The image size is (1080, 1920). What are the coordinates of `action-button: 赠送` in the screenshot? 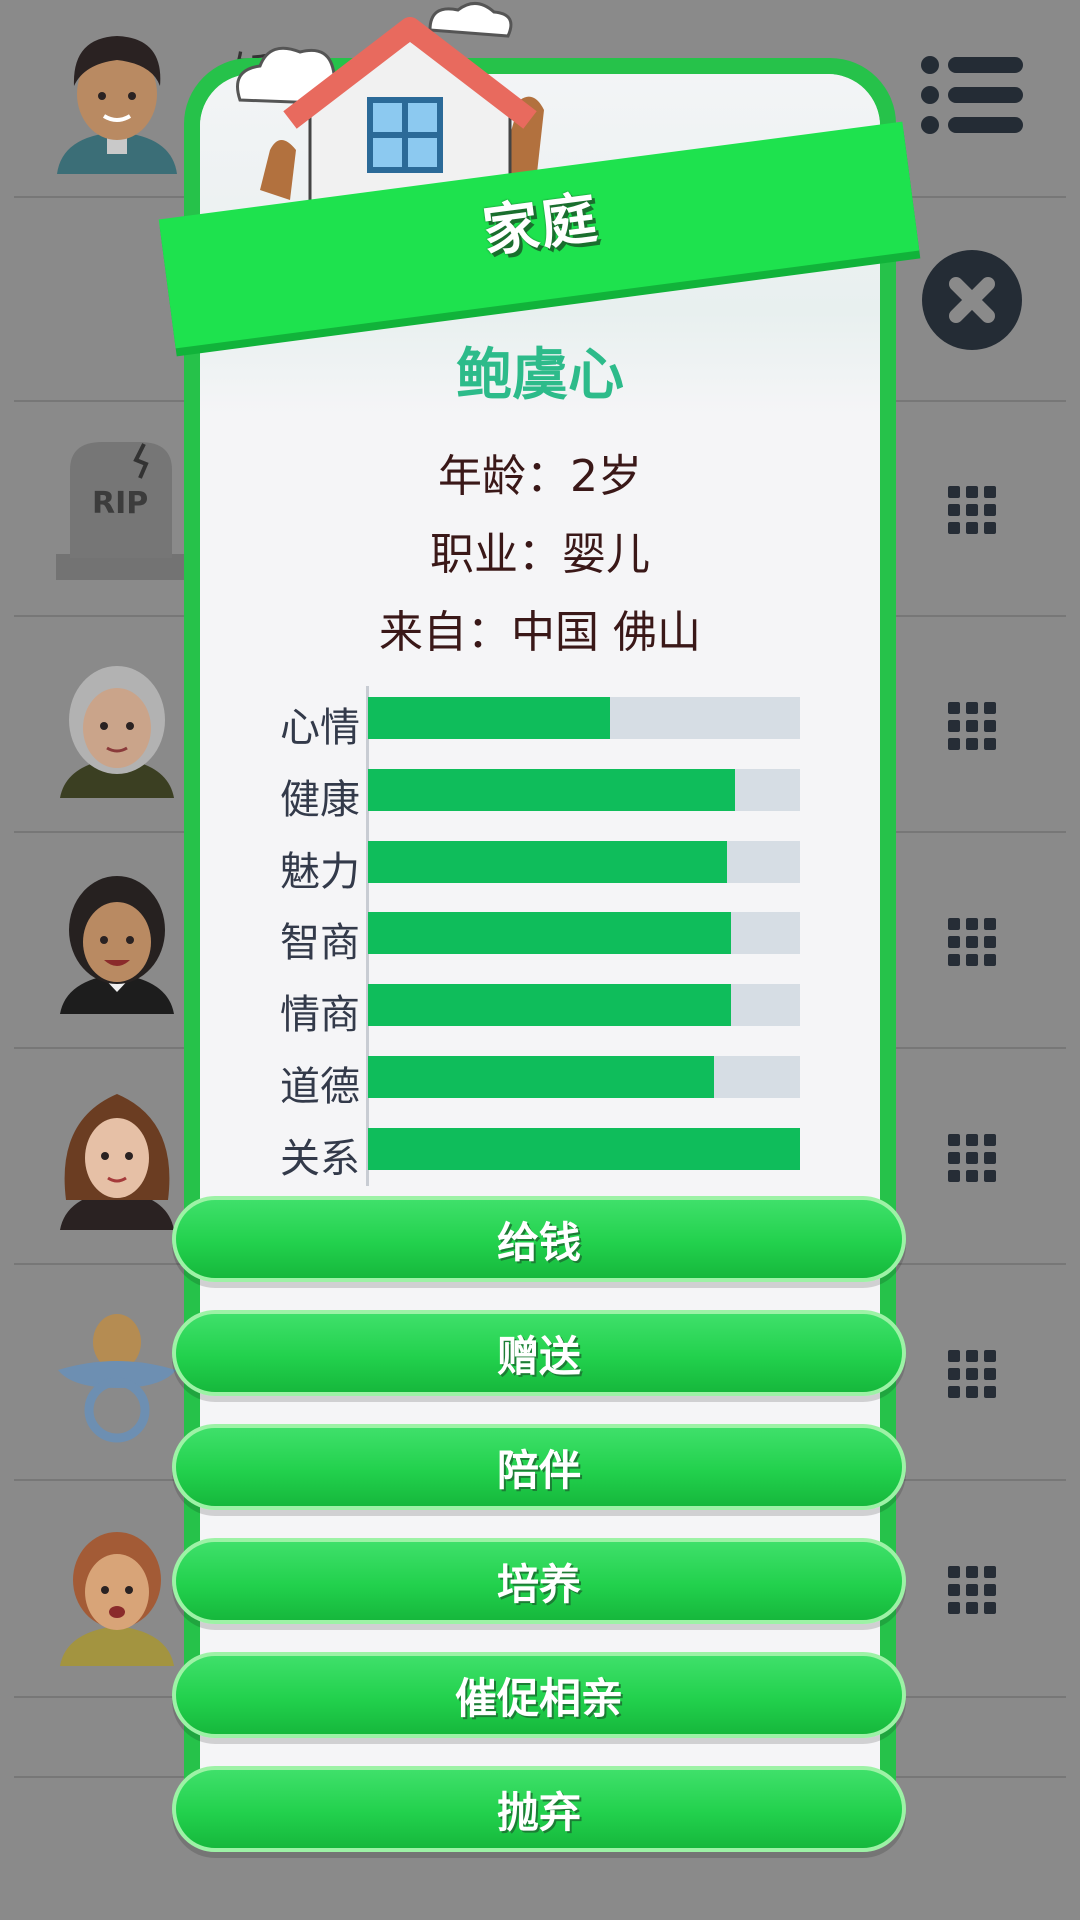 It's located at (539, 1353).